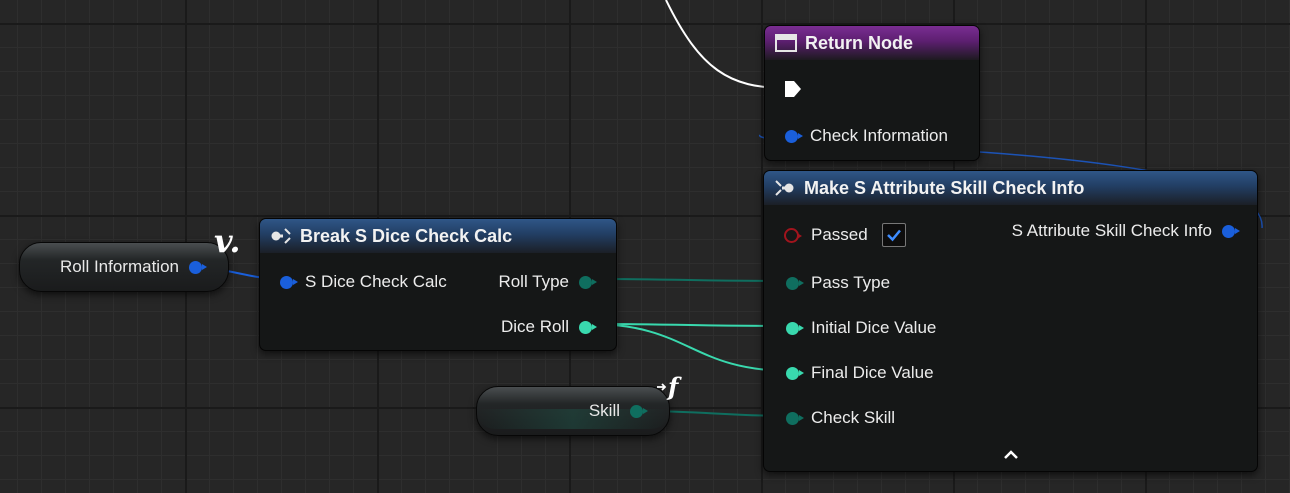 The width and height of the screenshot is (1290, 493). I want to click on pass-type-pin-row: Pass Type, so click(838, 283).